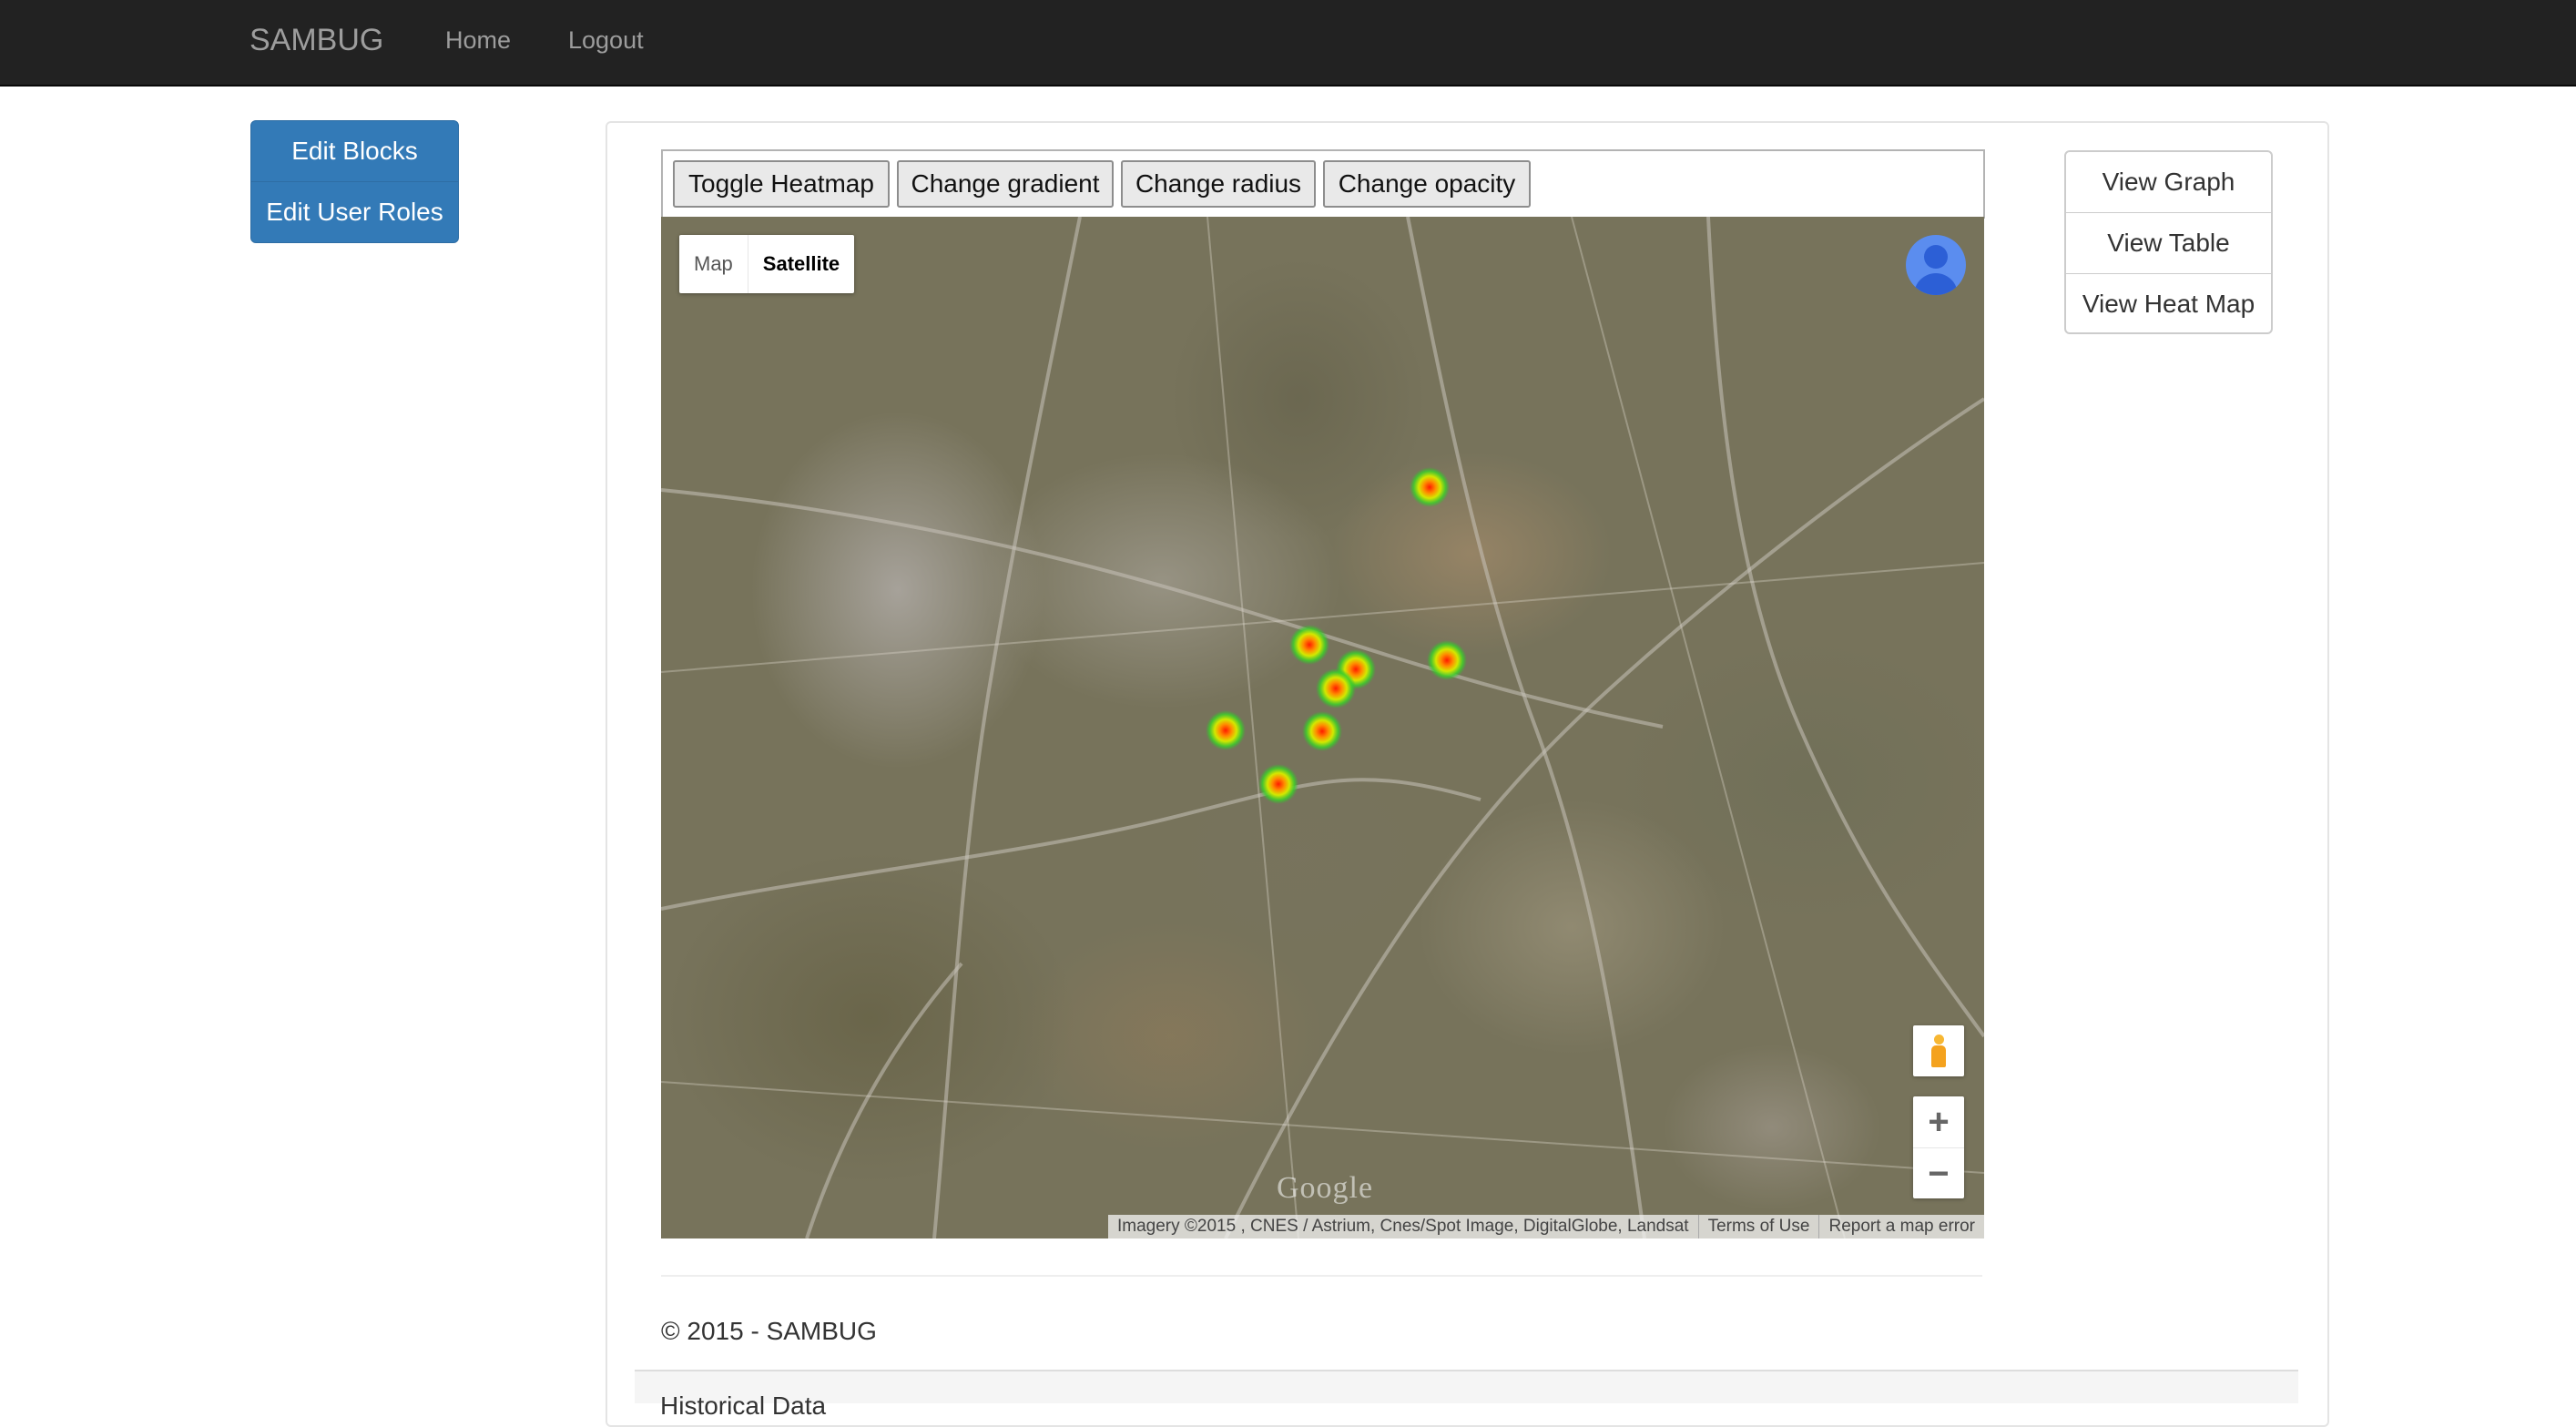 The width and height of the screenshot is (2576, 1427). Describe the element at coordinates (1939, 1056) in the screenshot. I see `pegman-body` at that location.